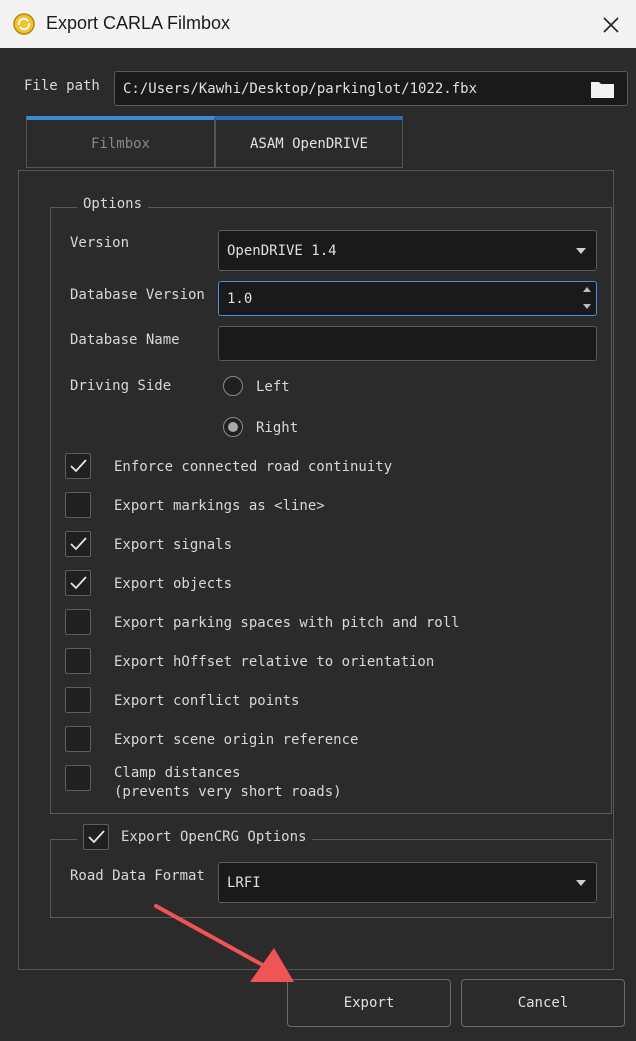 Image resolution: width=636 pixels, height=1041 pixels. I want to click on file-path-label: File path, so click(62, 86).